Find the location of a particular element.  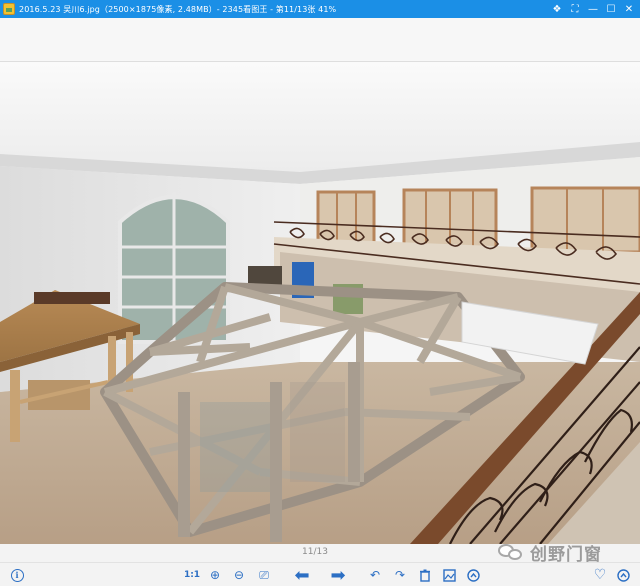

minimize-button: — is located at coordinates (593, 9).